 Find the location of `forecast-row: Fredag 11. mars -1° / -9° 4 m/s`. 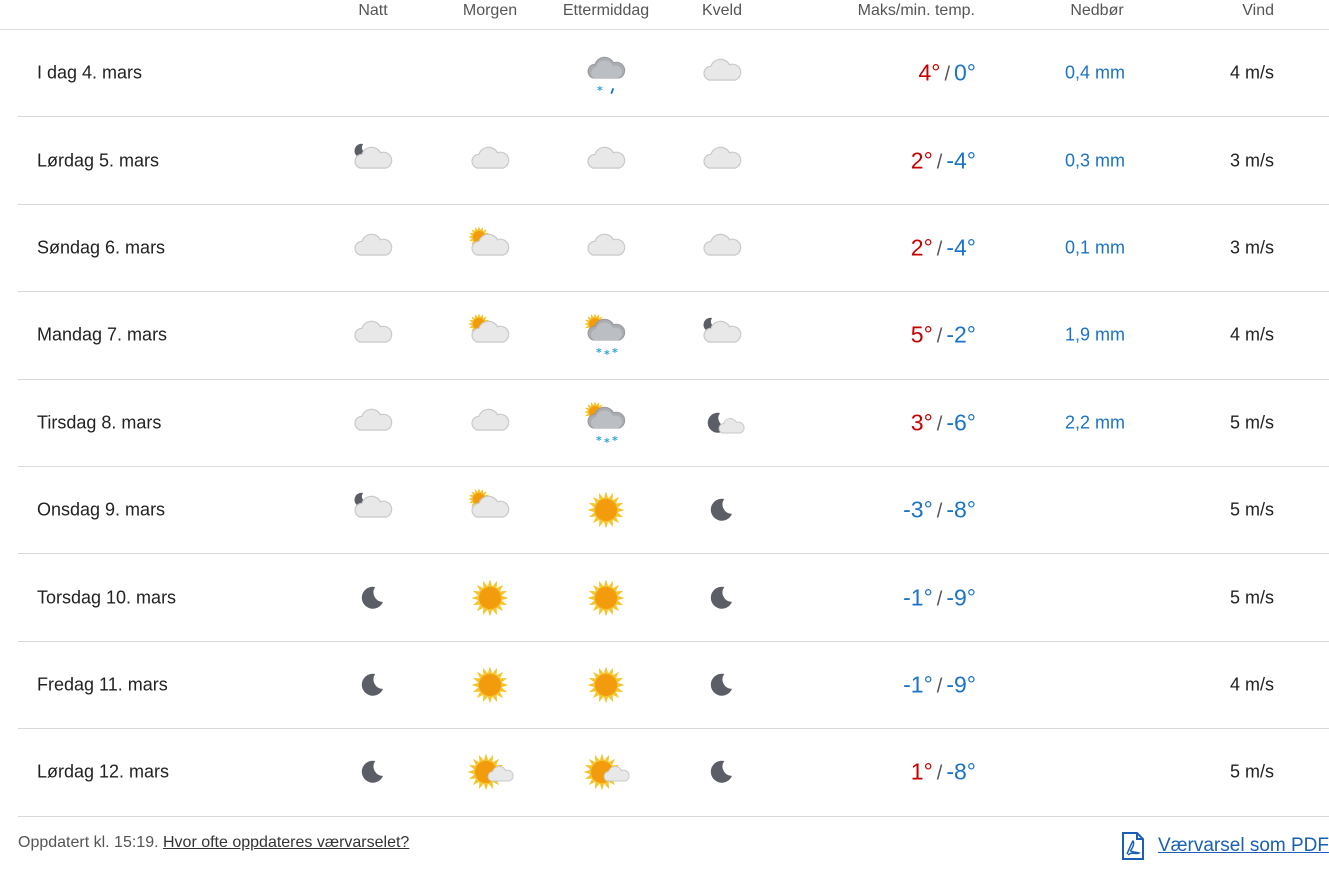

forecast-row: Fredag 11. mars -1° / -9° 4 m/s is located at coordinates (673, 686).